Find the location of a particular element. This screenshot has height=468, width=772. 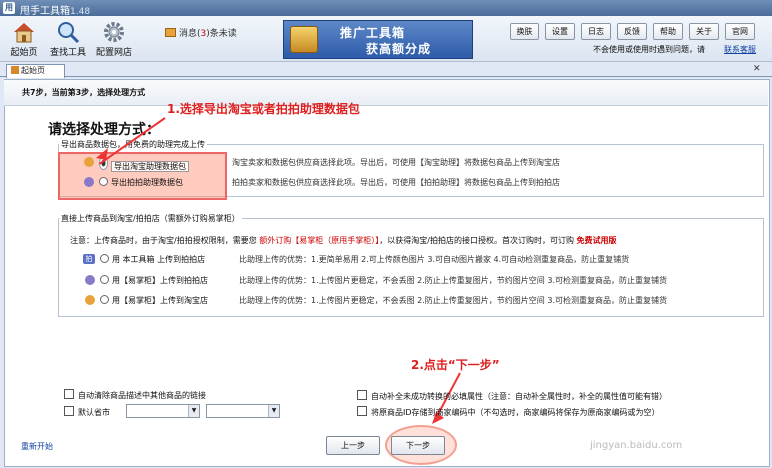

option-auto-fill-attrs: 自动补全未成功转换的必填属性（注意：自动补全属性时，补全的属性值可能有错） is located at coordinates (512, 396).